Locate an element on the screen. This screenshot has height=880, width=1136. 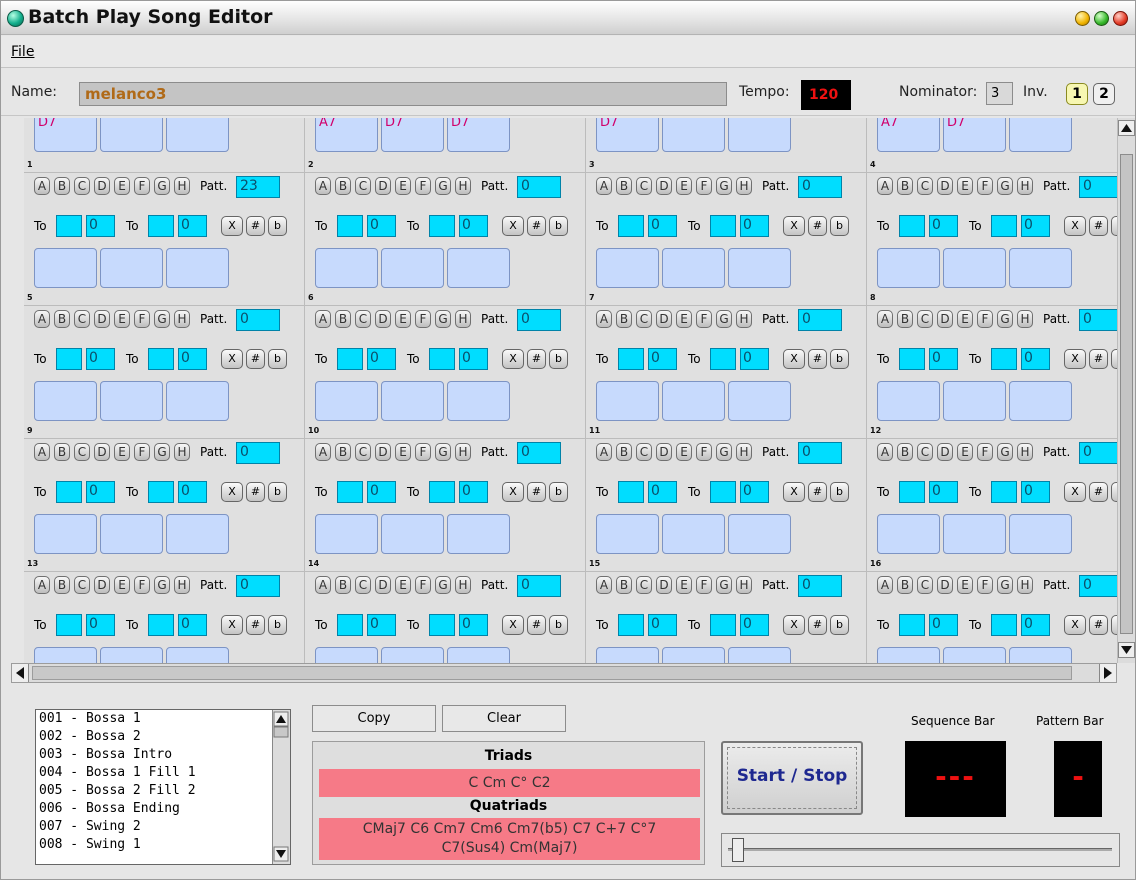
list-item: 005 - Bossa 2 Fill 2 is located at coordinates (117, 790).